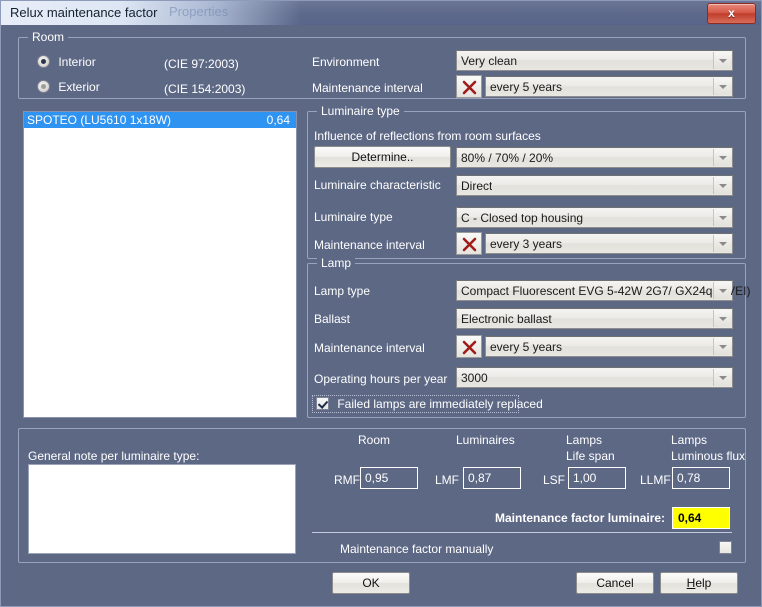 The width and height of the screenshot is (762, 607). I want to click on maintenance-factor-value: 0,64, so click(690, 518).